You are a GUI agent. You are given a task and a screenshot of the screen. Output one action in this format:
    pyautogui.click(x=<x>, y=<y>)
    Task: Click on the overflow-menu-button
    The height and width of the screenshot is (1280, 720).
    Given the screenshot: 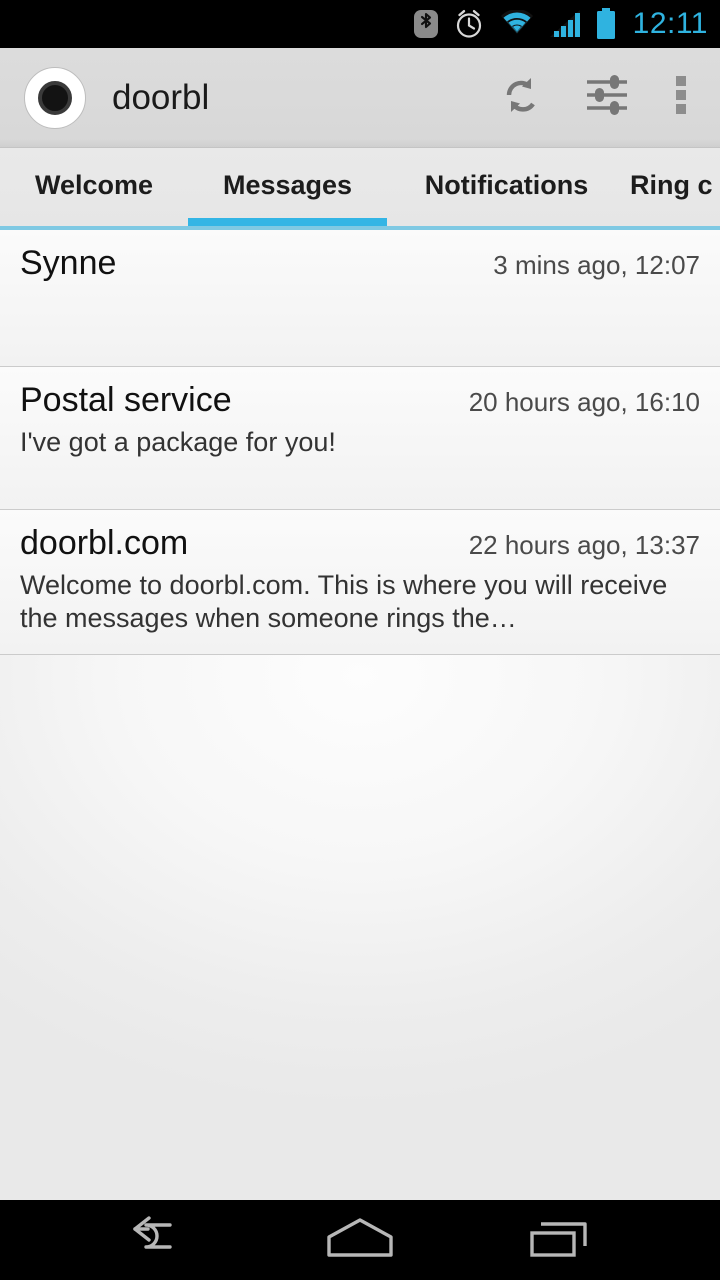 What is the action you would take?
    pyautogui.click(x=681, y=98)
    